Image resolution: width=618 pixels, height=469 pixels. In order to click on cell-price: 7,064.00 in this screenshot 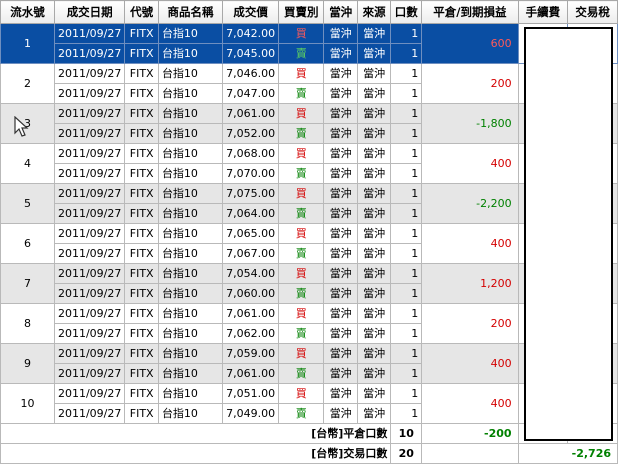, I will do `click(251, 213)`.